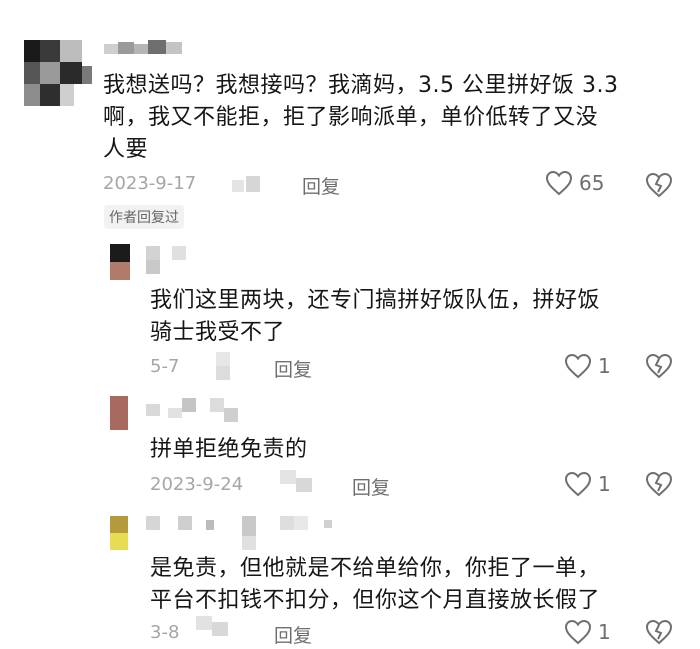  What do you see at coordinates (218, 332) in the screenshot?
I see `reply-text-line-2: 骑士我受不了` at bounding box center [218, 332].